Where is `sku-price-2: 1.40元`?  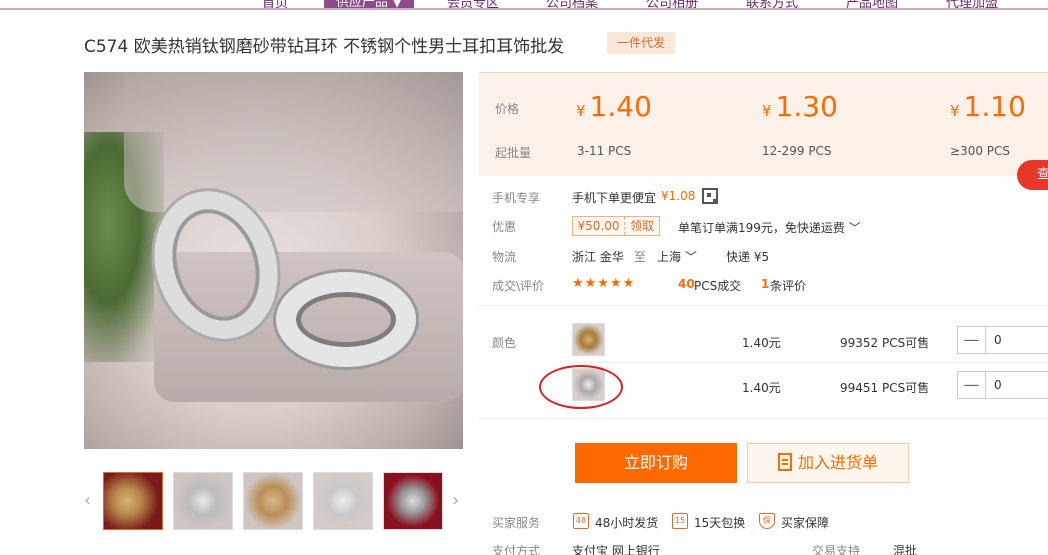 sku-price-2: 1.40元 is located at coordinates (761, 388).